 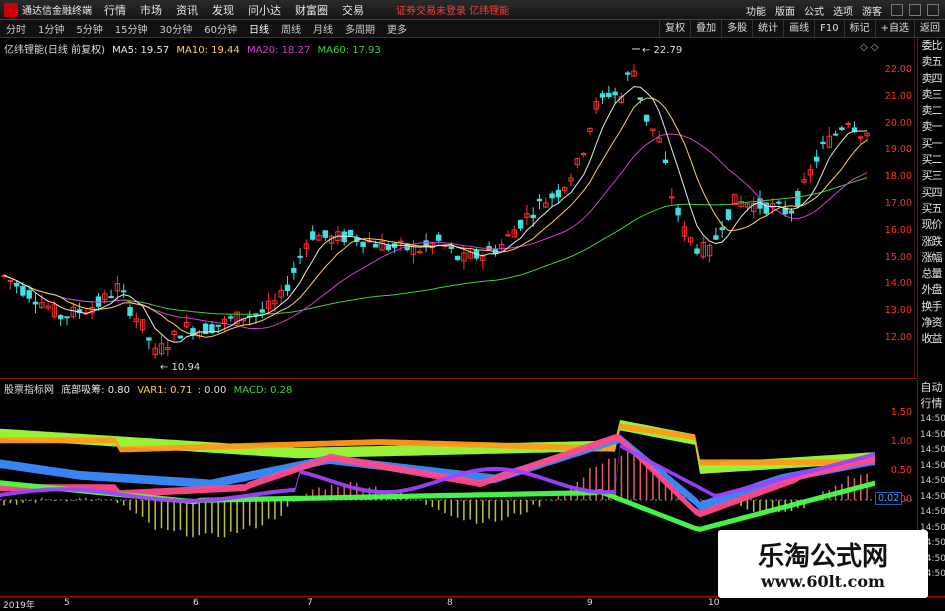 I want to click on btn-multi-stock: 多股, so click(x=736, y=29).